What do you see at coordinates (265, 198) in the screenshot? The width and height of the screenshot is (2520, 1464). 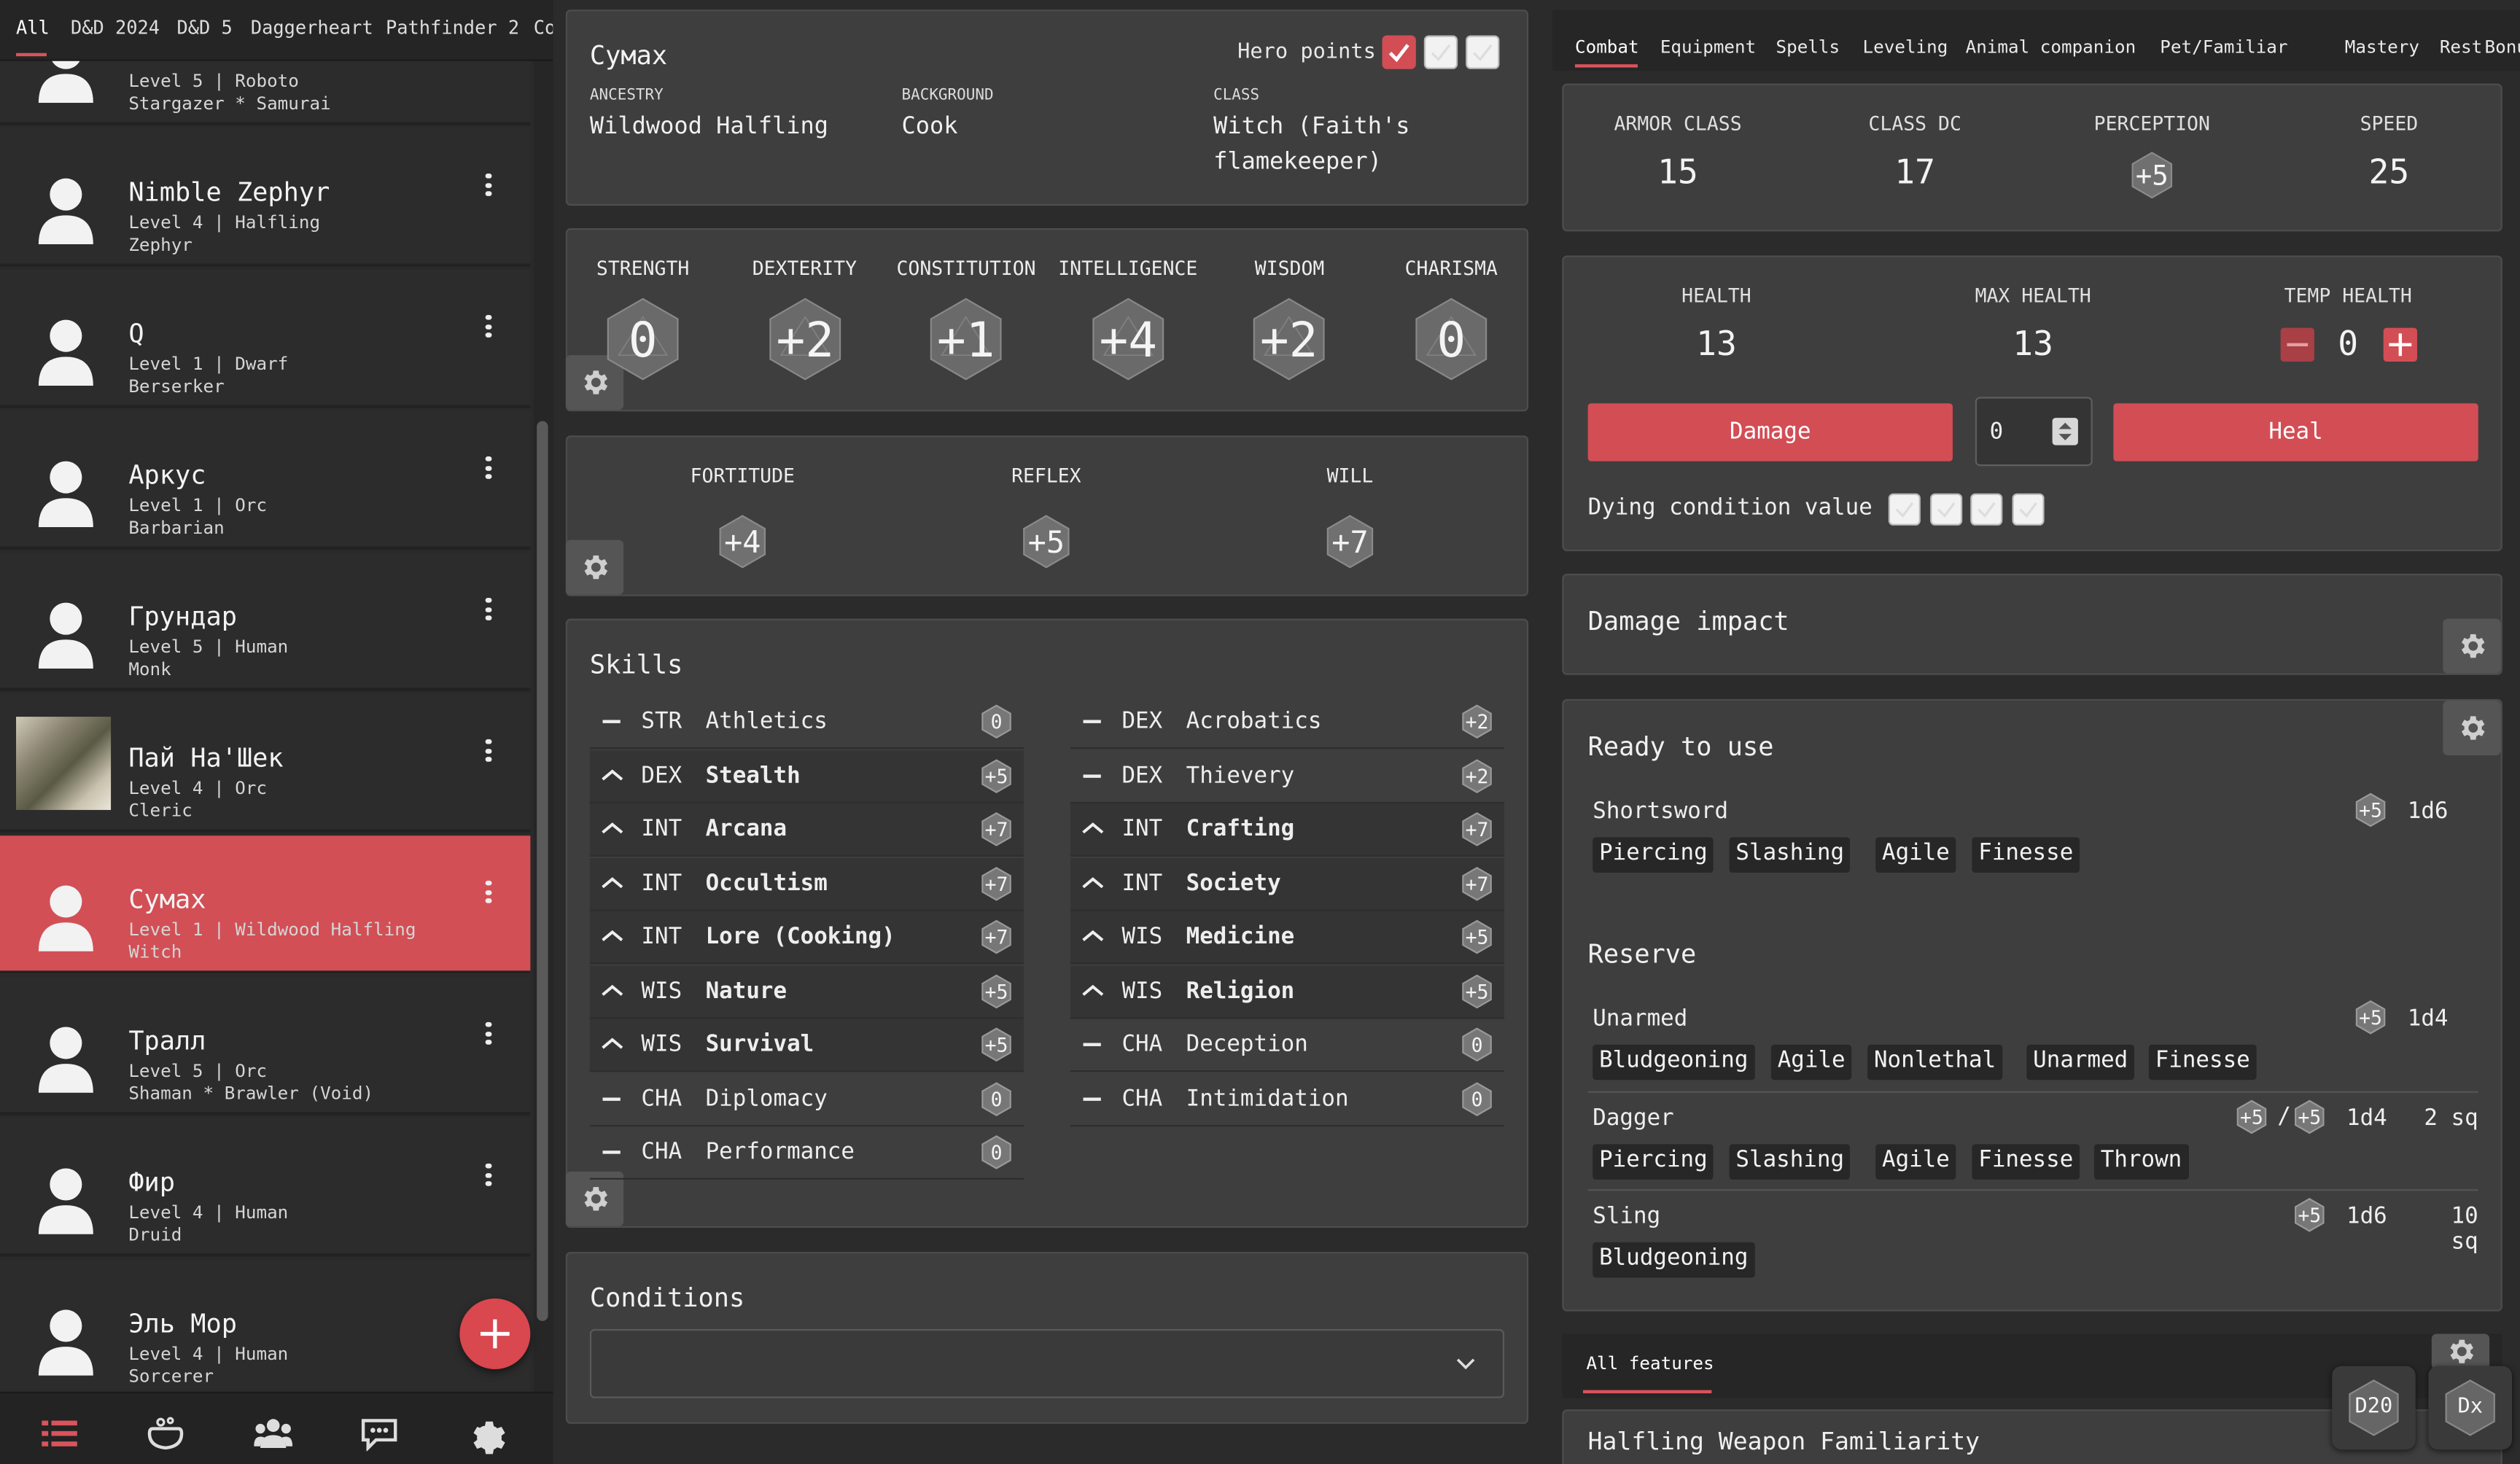 I see `character-list-item: Nimble Zephyr Level 4 | Halfling Zephyr` at bounding box center [265, 198].